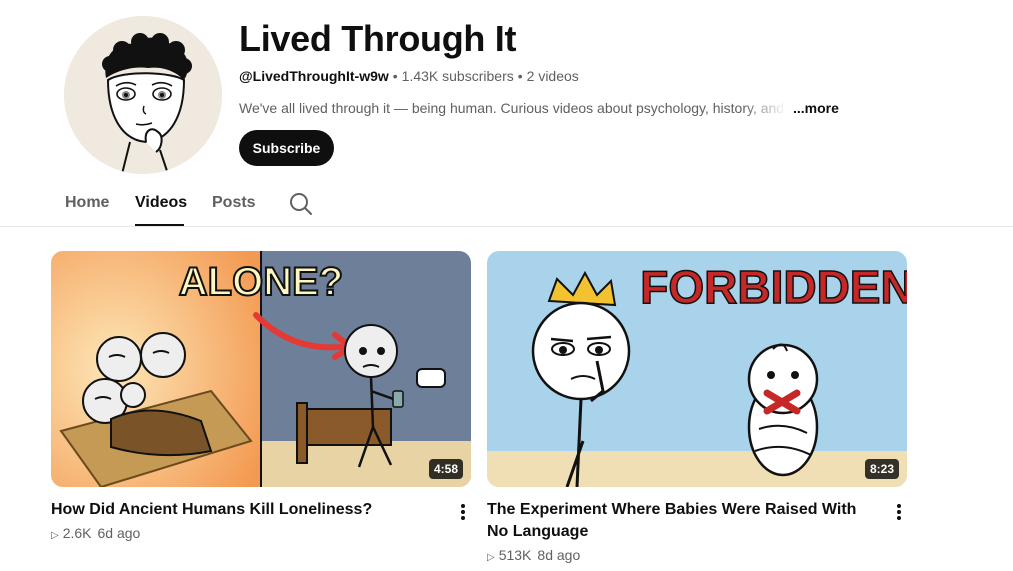 The height and width of the screenshot is (571, 1013). What do you see at coordinates (314, 76) in the screenshot?
I see `channel-handle: @LivedThroughIt-w9w` at bounding box center [314, 76].